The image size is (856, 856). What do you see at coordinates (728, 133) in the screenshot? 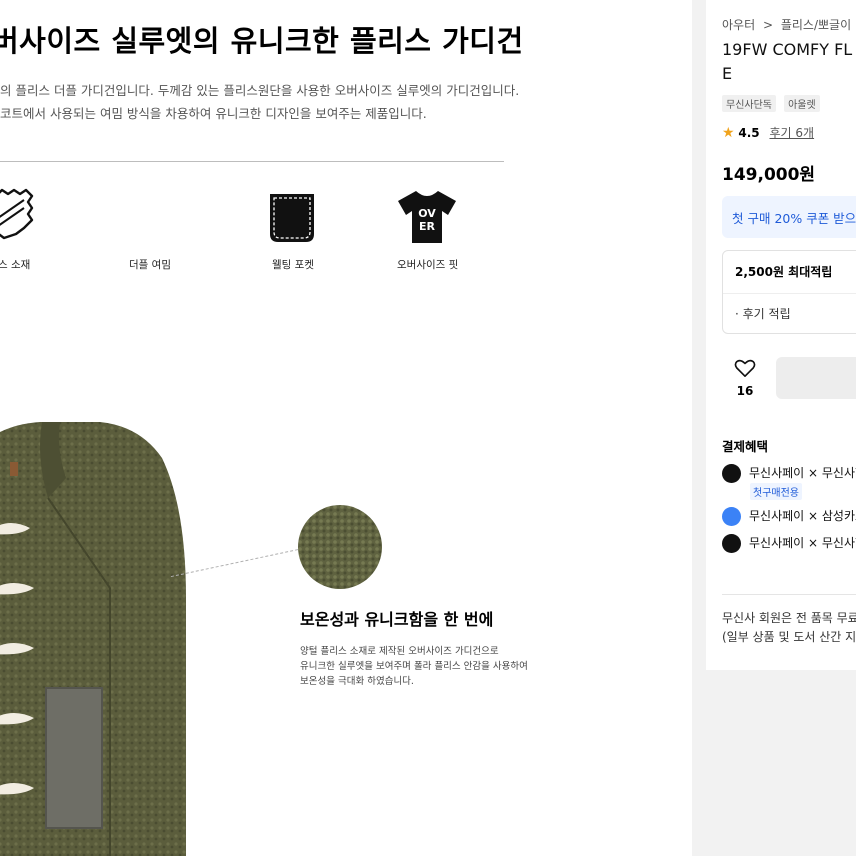
I see `star-icon: ★` at bounding box center [728, 133].